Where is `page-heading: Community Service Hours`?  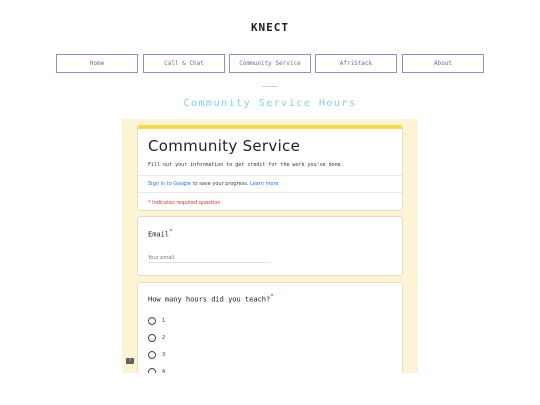
page-heading: Community Service Hours is located at coordinates (270, 103).